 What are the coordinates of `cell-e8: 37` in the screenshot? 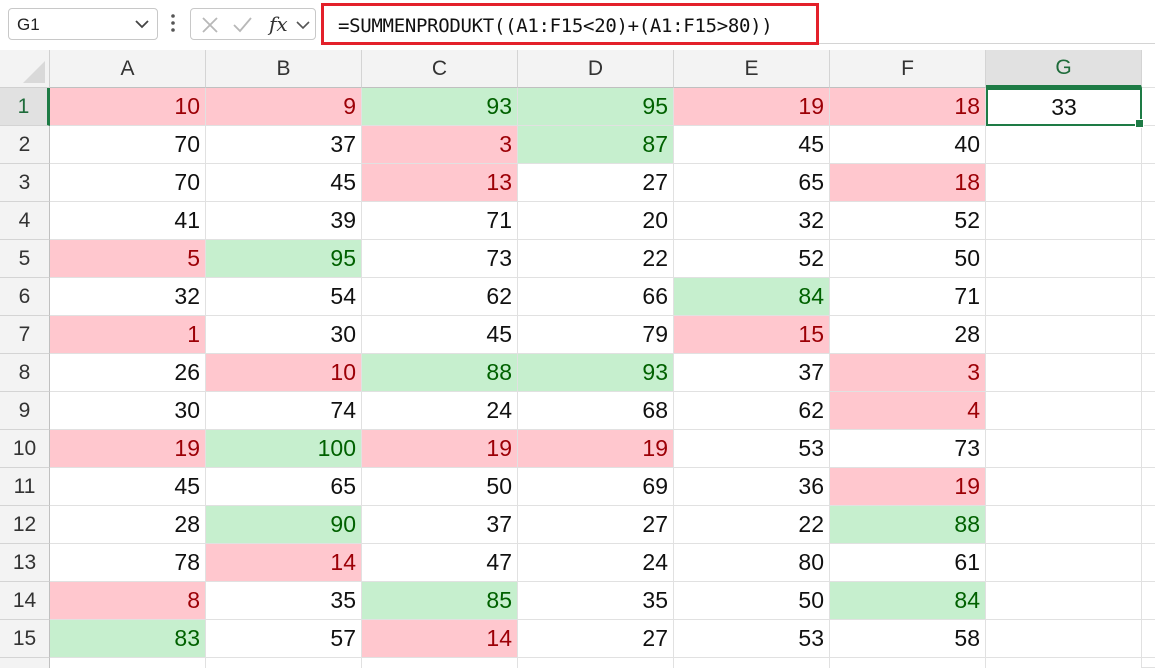 It's located at (752, 373).